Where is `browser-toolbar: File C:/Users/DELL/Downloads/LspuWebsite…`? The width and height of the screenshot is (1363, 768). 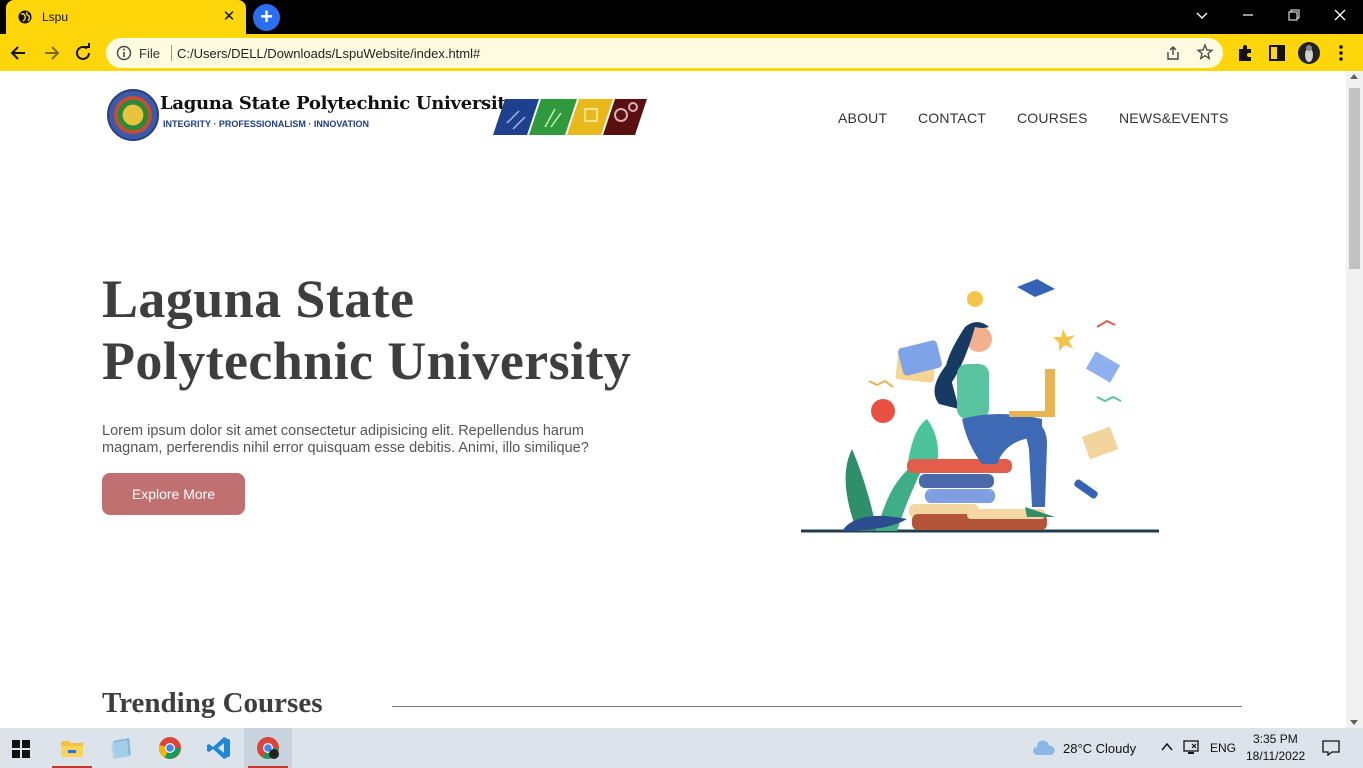
browser-toolbar: File C:/Users/DELL/Downloads/LspuWebsite… is located at coordinates (681, 52).